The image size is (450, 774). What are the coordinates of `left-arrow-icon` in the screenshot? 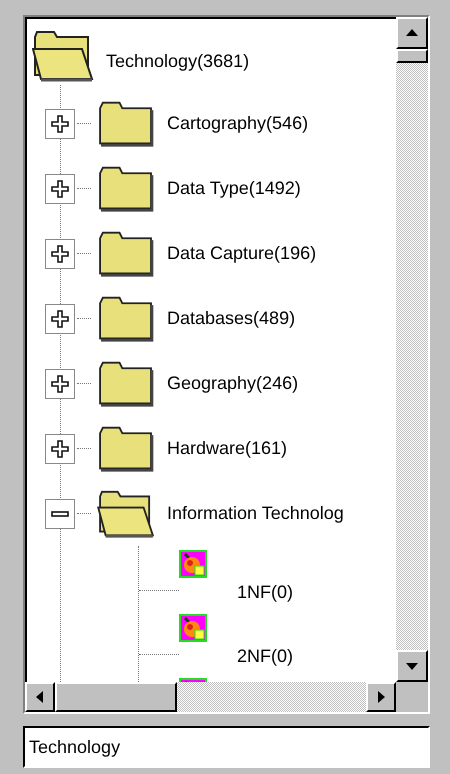 It's located at (40, 697).